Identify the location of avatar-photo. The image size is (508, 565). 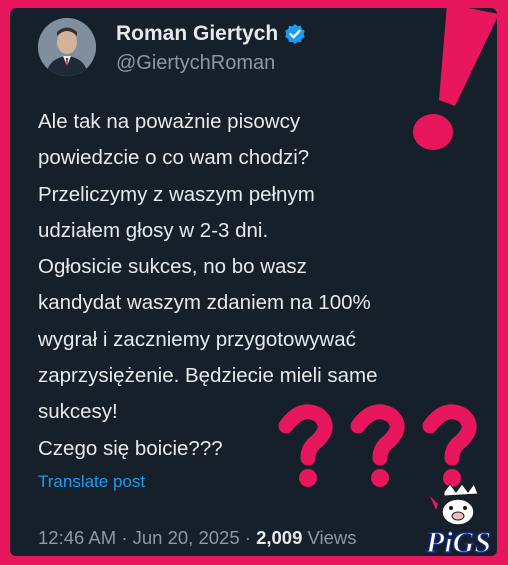
(67, 47).